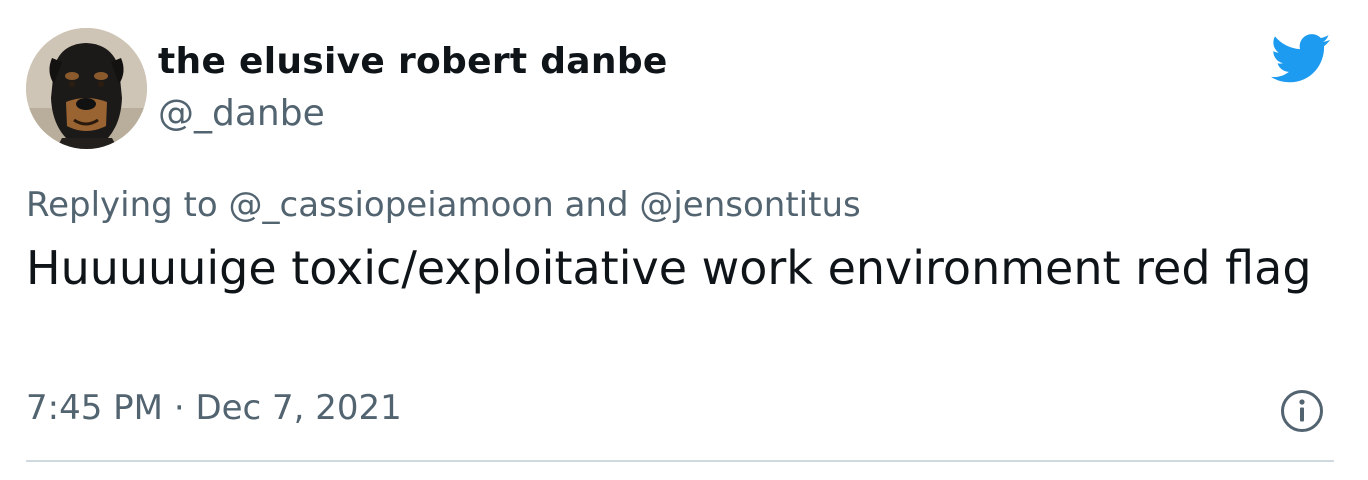  What do you see at coordinates (596, 205) in the screenshot?
I see `replying-joiner: and` at bounding box center [596, 205].